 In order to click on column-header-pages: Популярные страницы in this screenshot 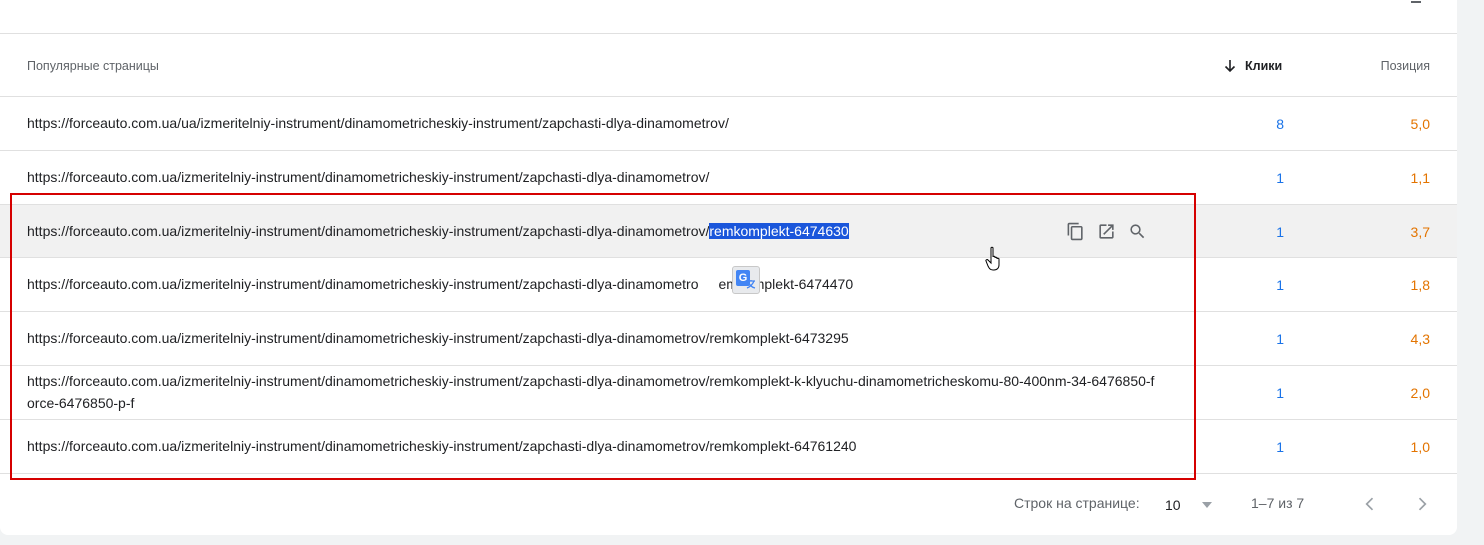, I will do `click(93, 66)`.